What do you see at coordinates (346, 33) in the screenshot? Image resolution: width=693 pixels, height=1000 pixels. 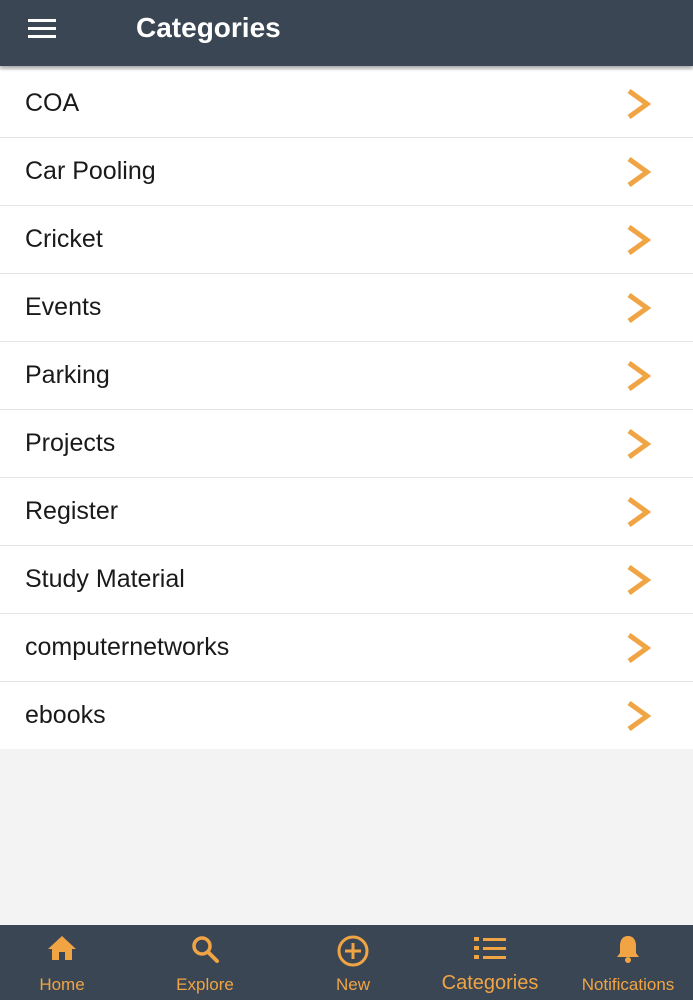 I see `app-bar: Categories` at bounding box center [346, 33].